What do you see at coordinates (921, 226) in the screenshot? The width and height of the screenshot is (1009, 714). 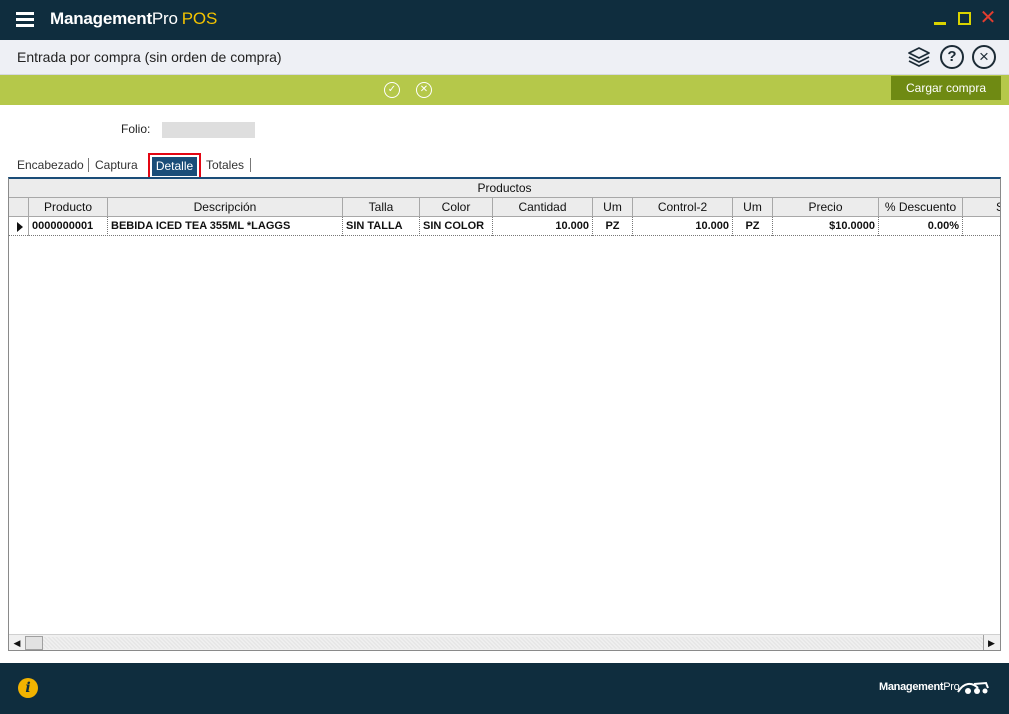 I see `cell-descuento: 0.00%` at bounding box center [921, 226].